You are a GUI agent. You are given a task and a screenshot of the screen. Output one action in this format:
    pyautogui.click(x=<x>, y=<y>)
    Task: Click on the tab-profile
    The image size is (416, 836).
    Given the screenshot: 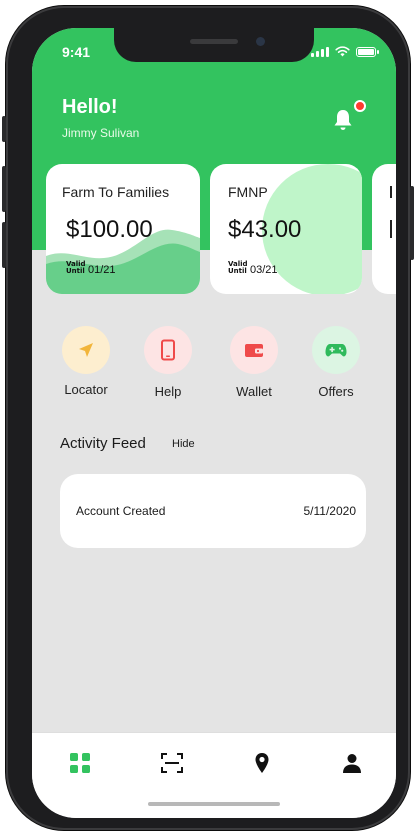 What is the action you would take?
    pyautogui.click(x=352, y=763)
    